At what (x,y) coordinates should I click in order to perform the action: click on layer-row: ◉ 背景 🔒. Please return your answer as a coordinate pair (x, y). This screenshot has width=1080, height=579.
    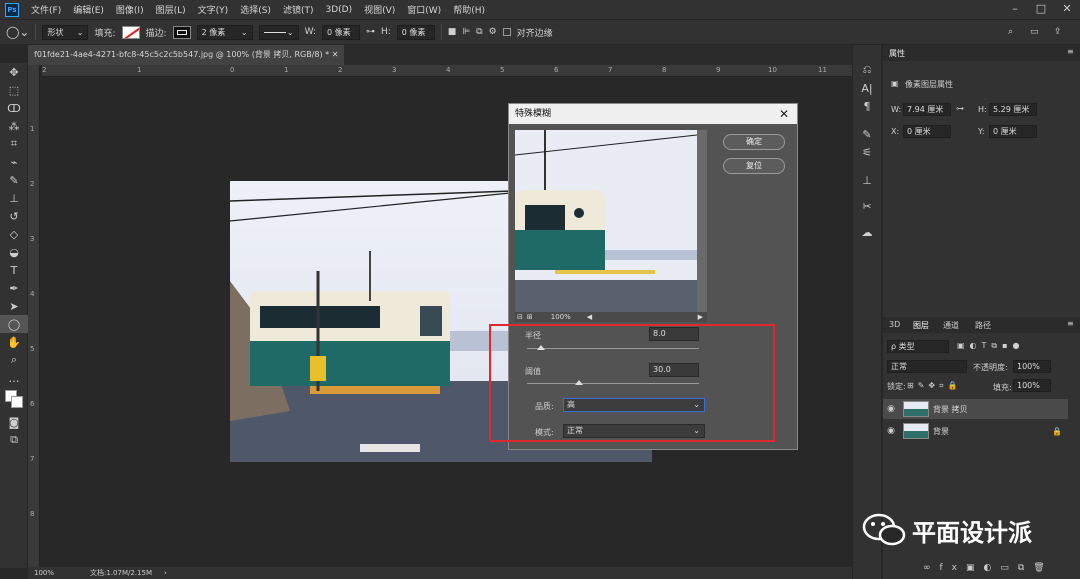
    Looking at the image, I should click on (975, 431).